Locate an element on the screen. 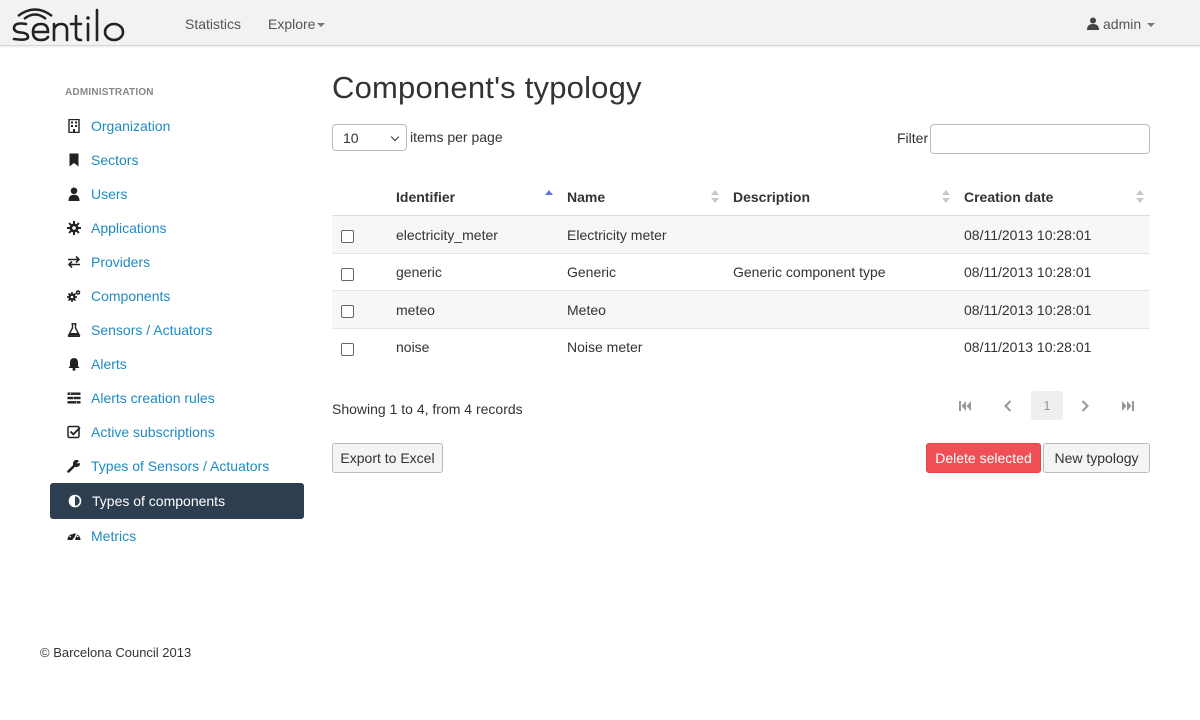  column-header-description: Description is located at coordinates (833, 197).